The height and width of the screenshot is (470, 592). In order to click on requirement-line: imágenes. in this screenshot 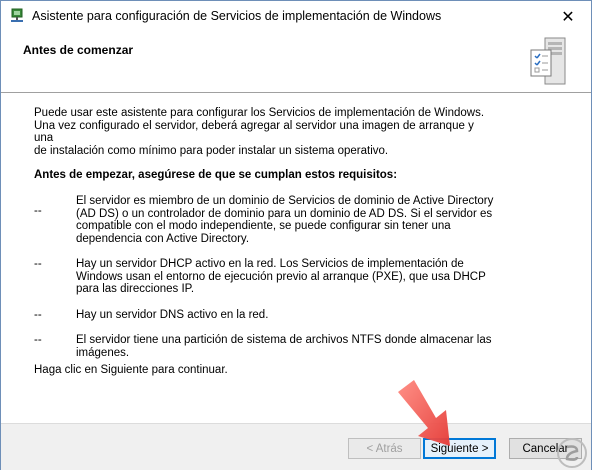, I will do `click(103, 352)`.